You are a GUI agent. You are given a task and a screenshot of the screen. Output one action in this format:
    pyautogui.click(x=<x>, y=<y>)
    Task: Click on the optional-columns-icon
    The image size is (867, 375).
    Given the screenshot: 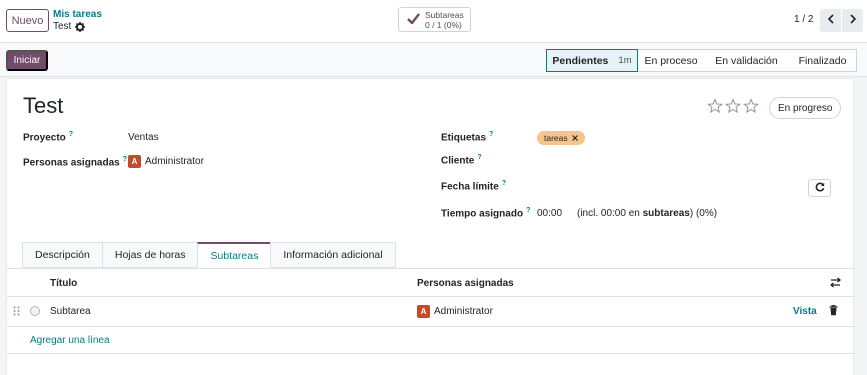 What is the action you would take?
    pyautogui.click(x=835, y=284)
    